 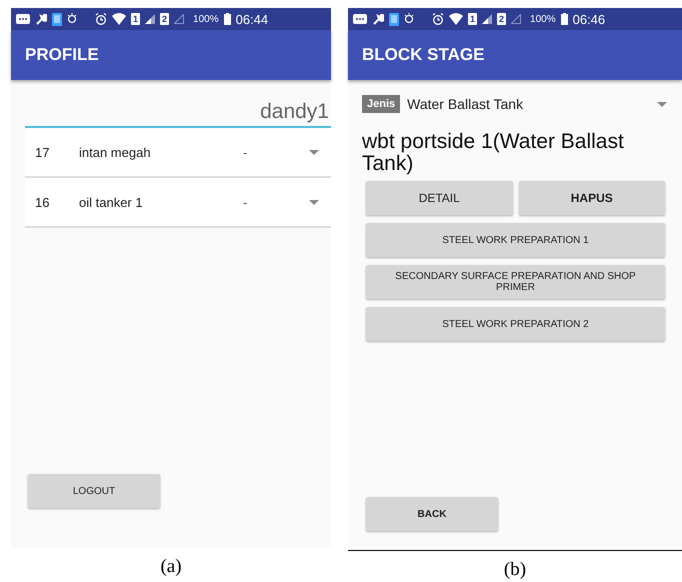 I want to click on field-label: Jenis, so click(x=381, y=104).